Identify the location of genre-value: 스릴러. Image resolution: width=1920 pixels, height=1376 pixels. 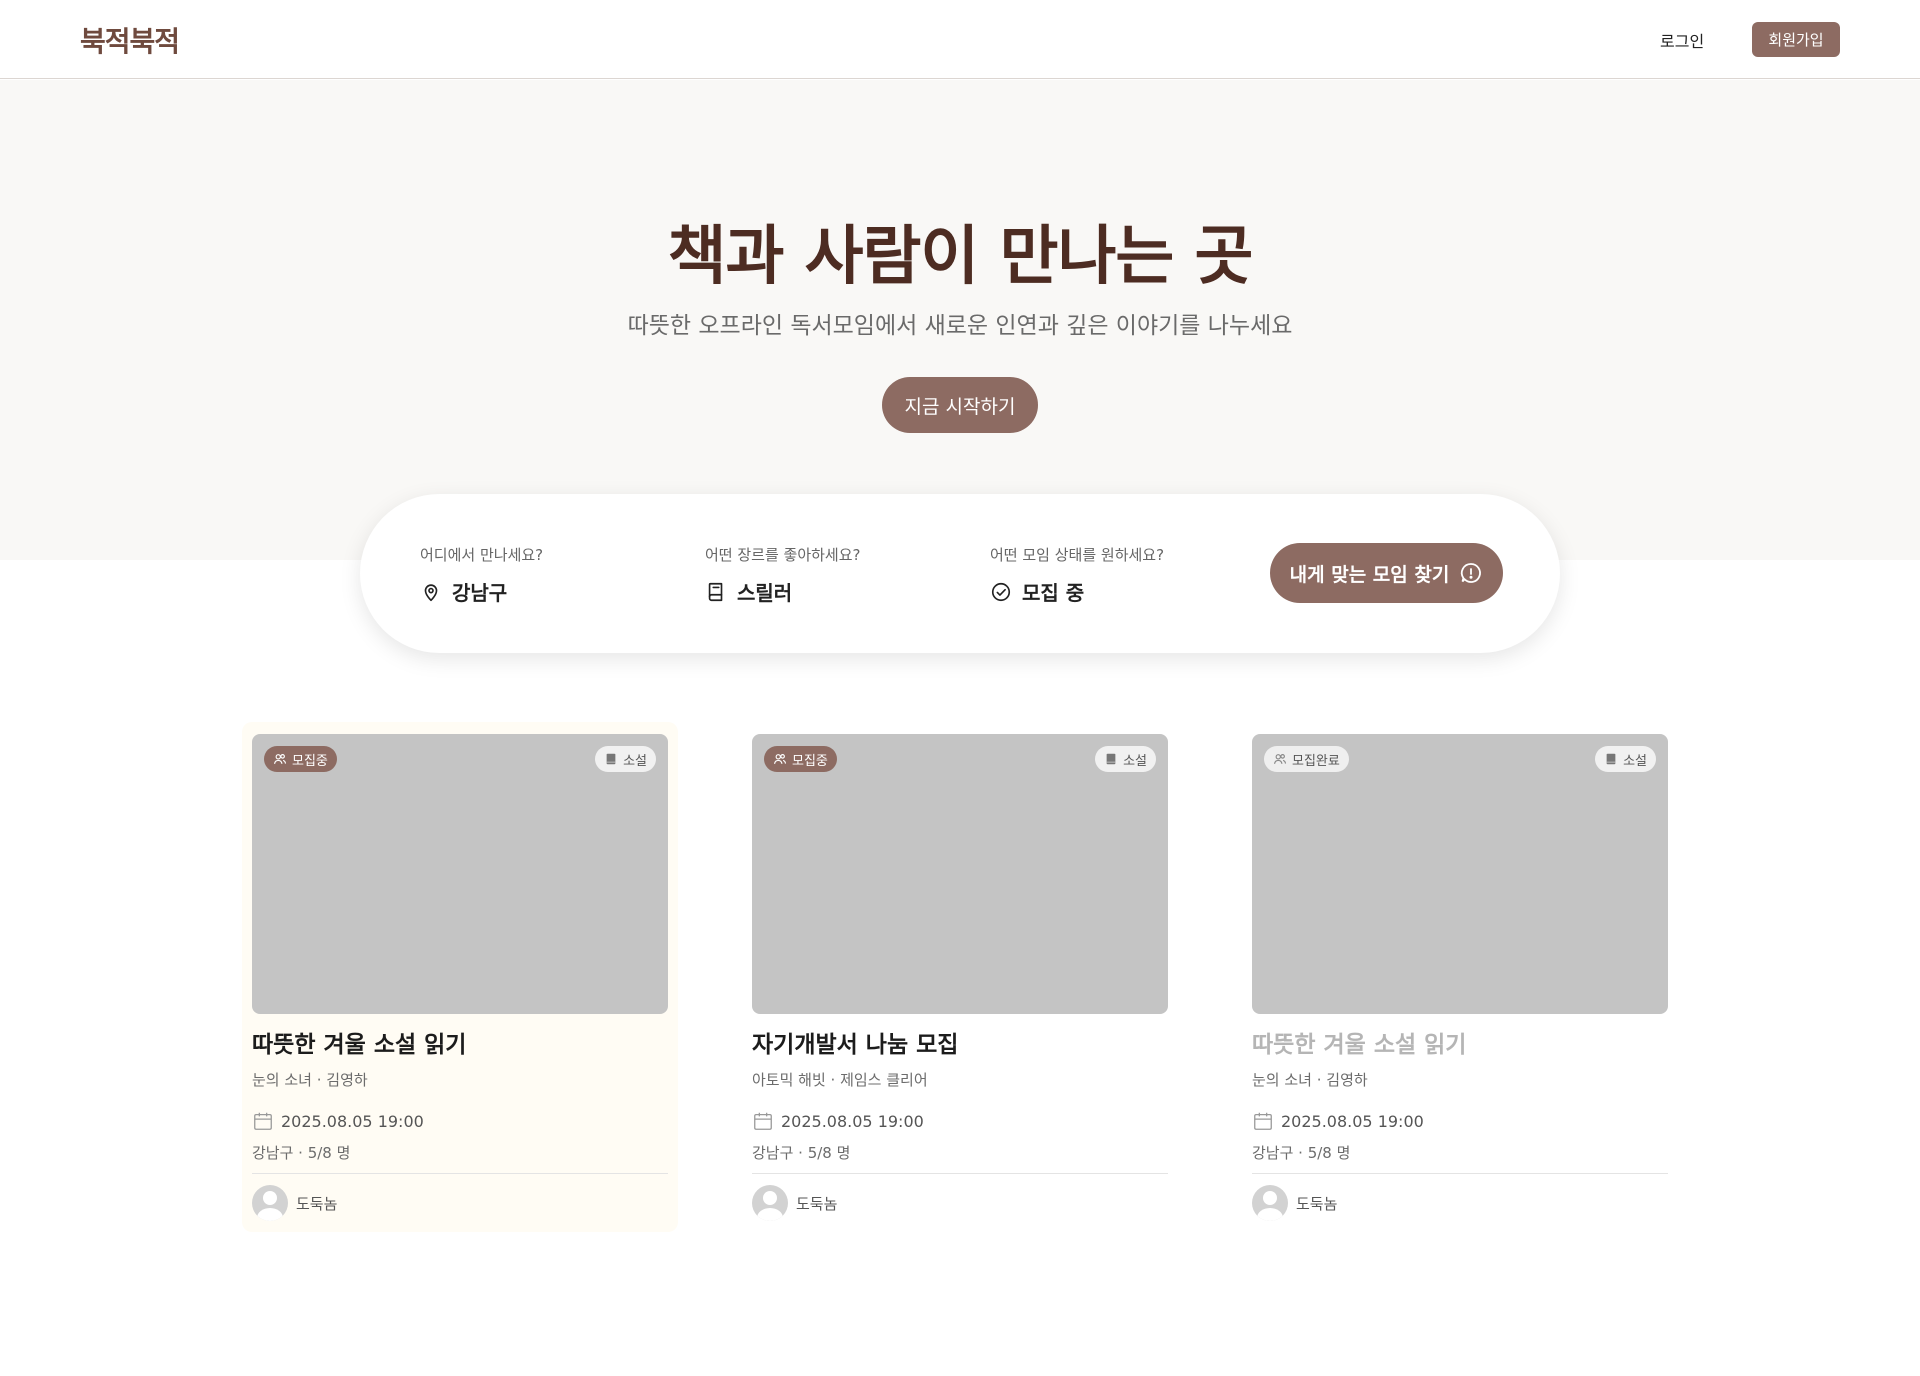
(765, 593).